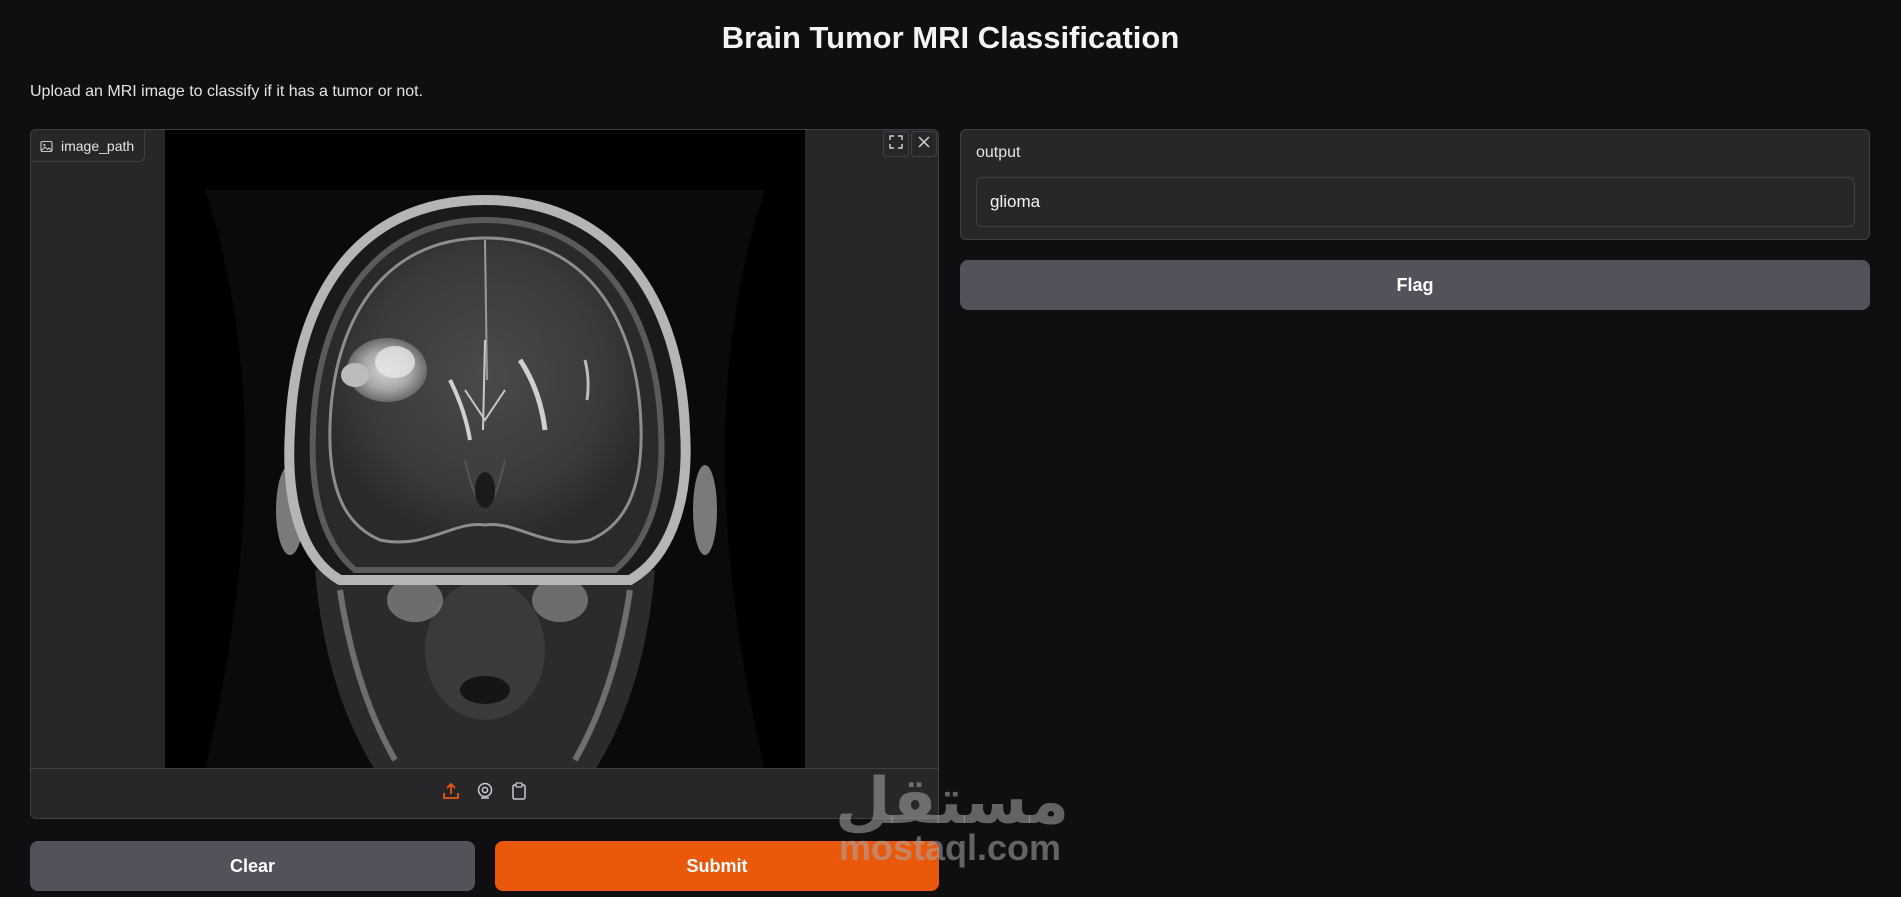 The width and height of the screenshot is (1901, 897). I want to click on webcam-button, so click(485, 793).